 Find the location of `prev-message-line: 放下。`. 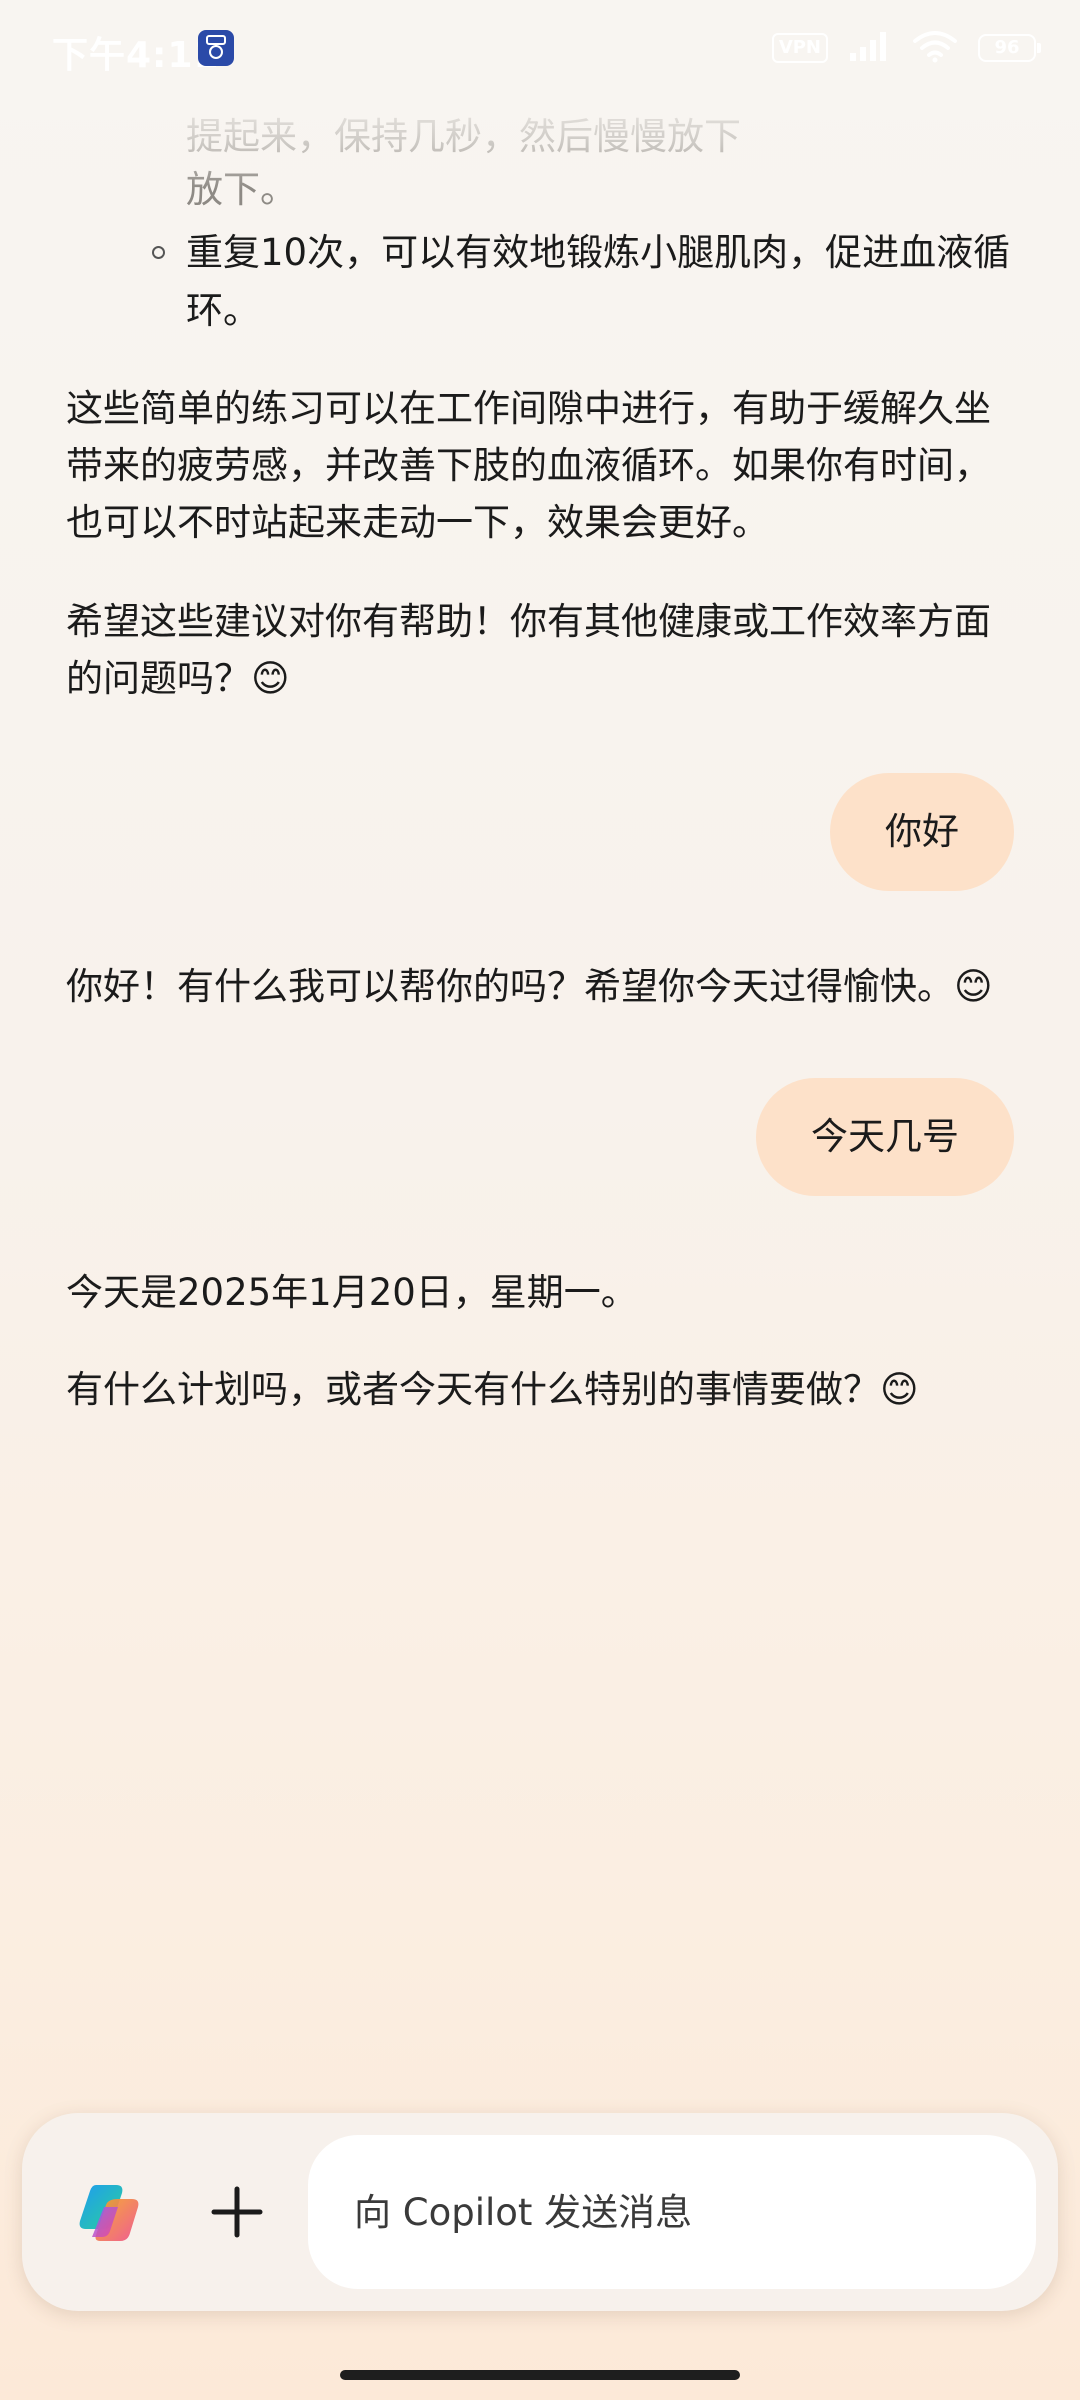

prev-message-line: 放下。 is located at coordinates (241, 189).